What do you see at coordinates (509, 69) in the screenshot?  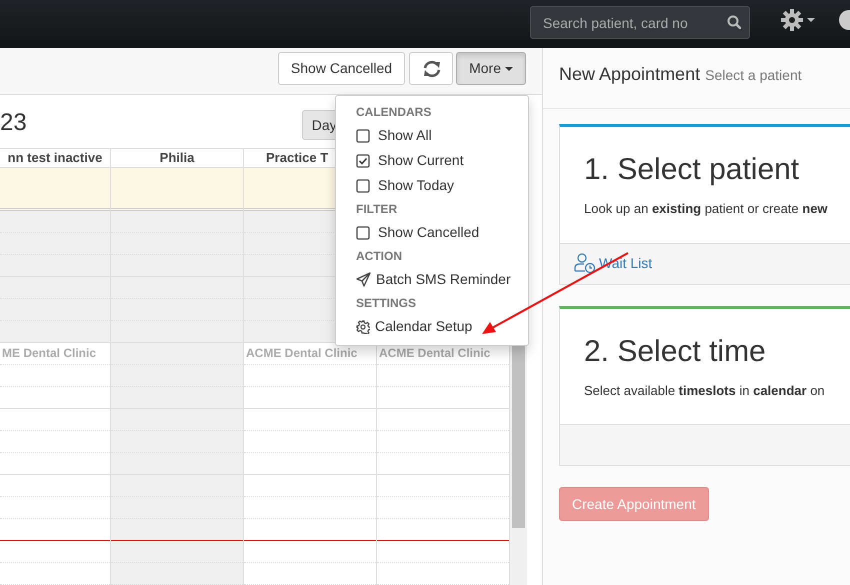 I see `caret-icon` at bounding box center [509, 69].